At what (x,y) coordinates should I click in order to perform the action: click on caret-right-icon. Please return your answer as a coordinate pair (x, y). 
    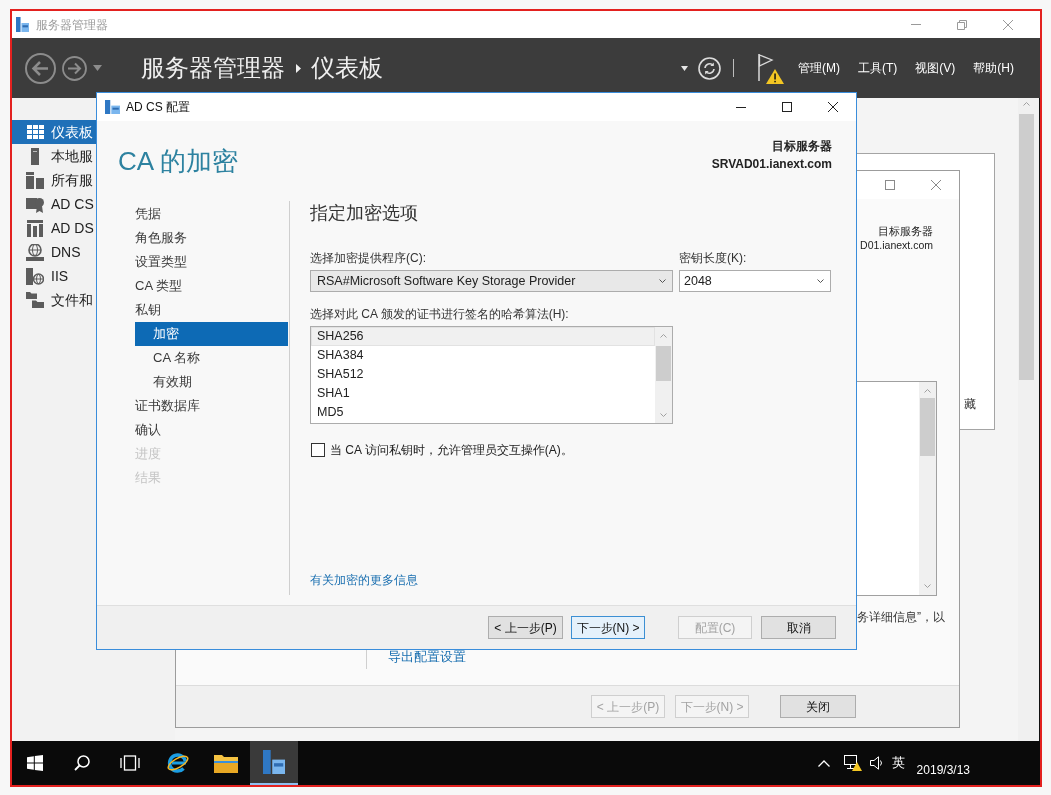
    Looking at the image, I should click on (298, 68).